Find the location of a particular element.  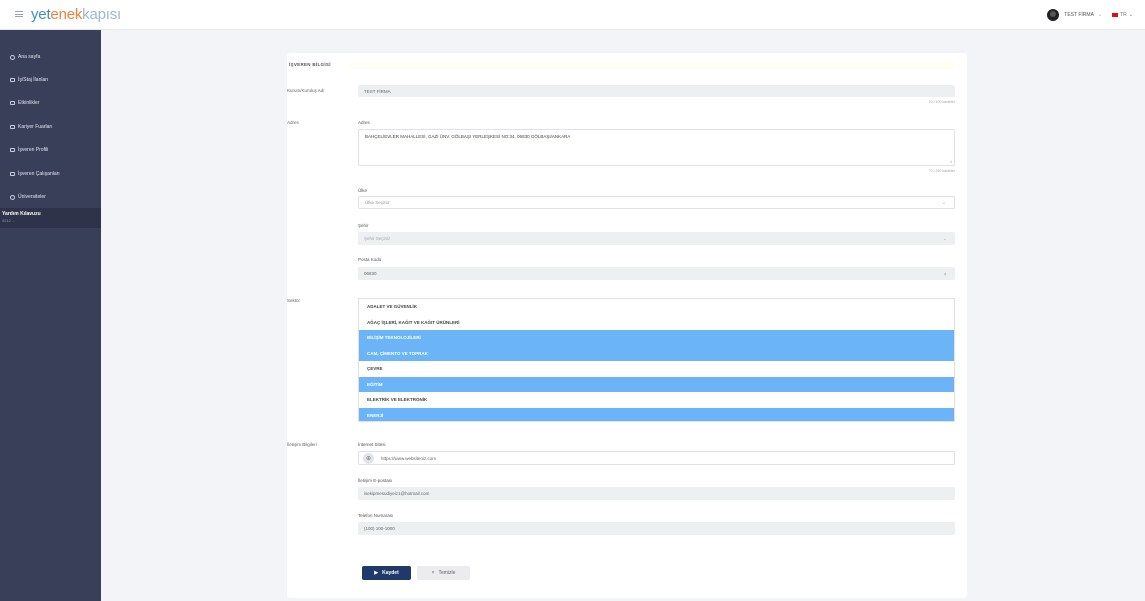

language-label: TR is located at coordinates (1123, 15).